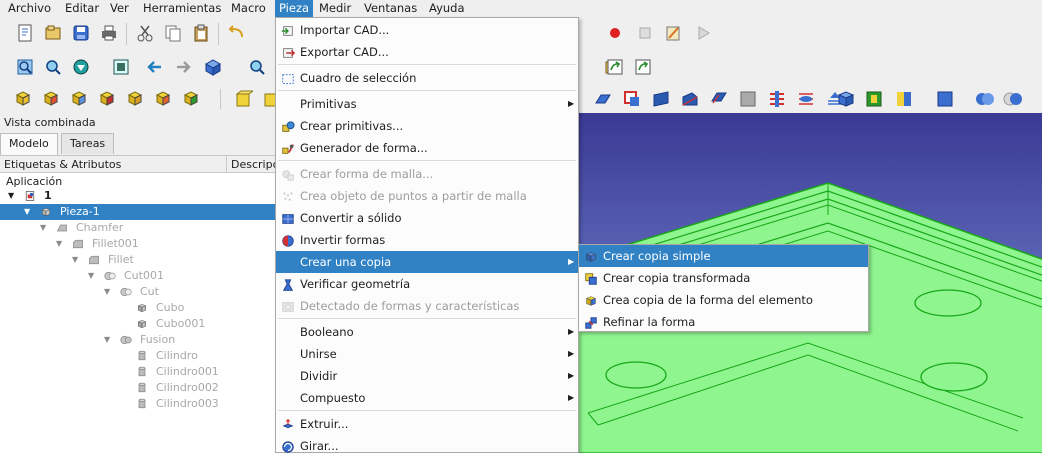 Image resolution: width=1042 pixels, height=453 pixels. What do you see at coordinates (427, 306) in the screenshot?
I see `menu-item-detectado-de-formas-y-caracteristicas: Detectado de formas y características` at bounding box center [427, 306].